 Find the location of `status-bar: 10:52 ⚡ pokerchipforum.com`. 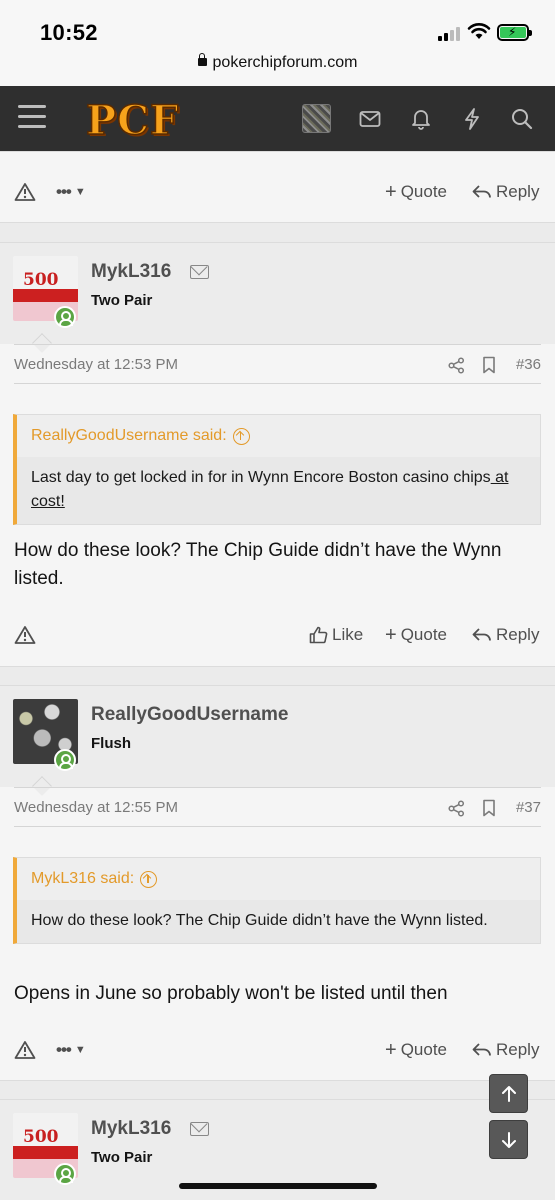

status-bar: 10:52 ⚡ pokerchipforum.com is located at coordinates (277, 43).